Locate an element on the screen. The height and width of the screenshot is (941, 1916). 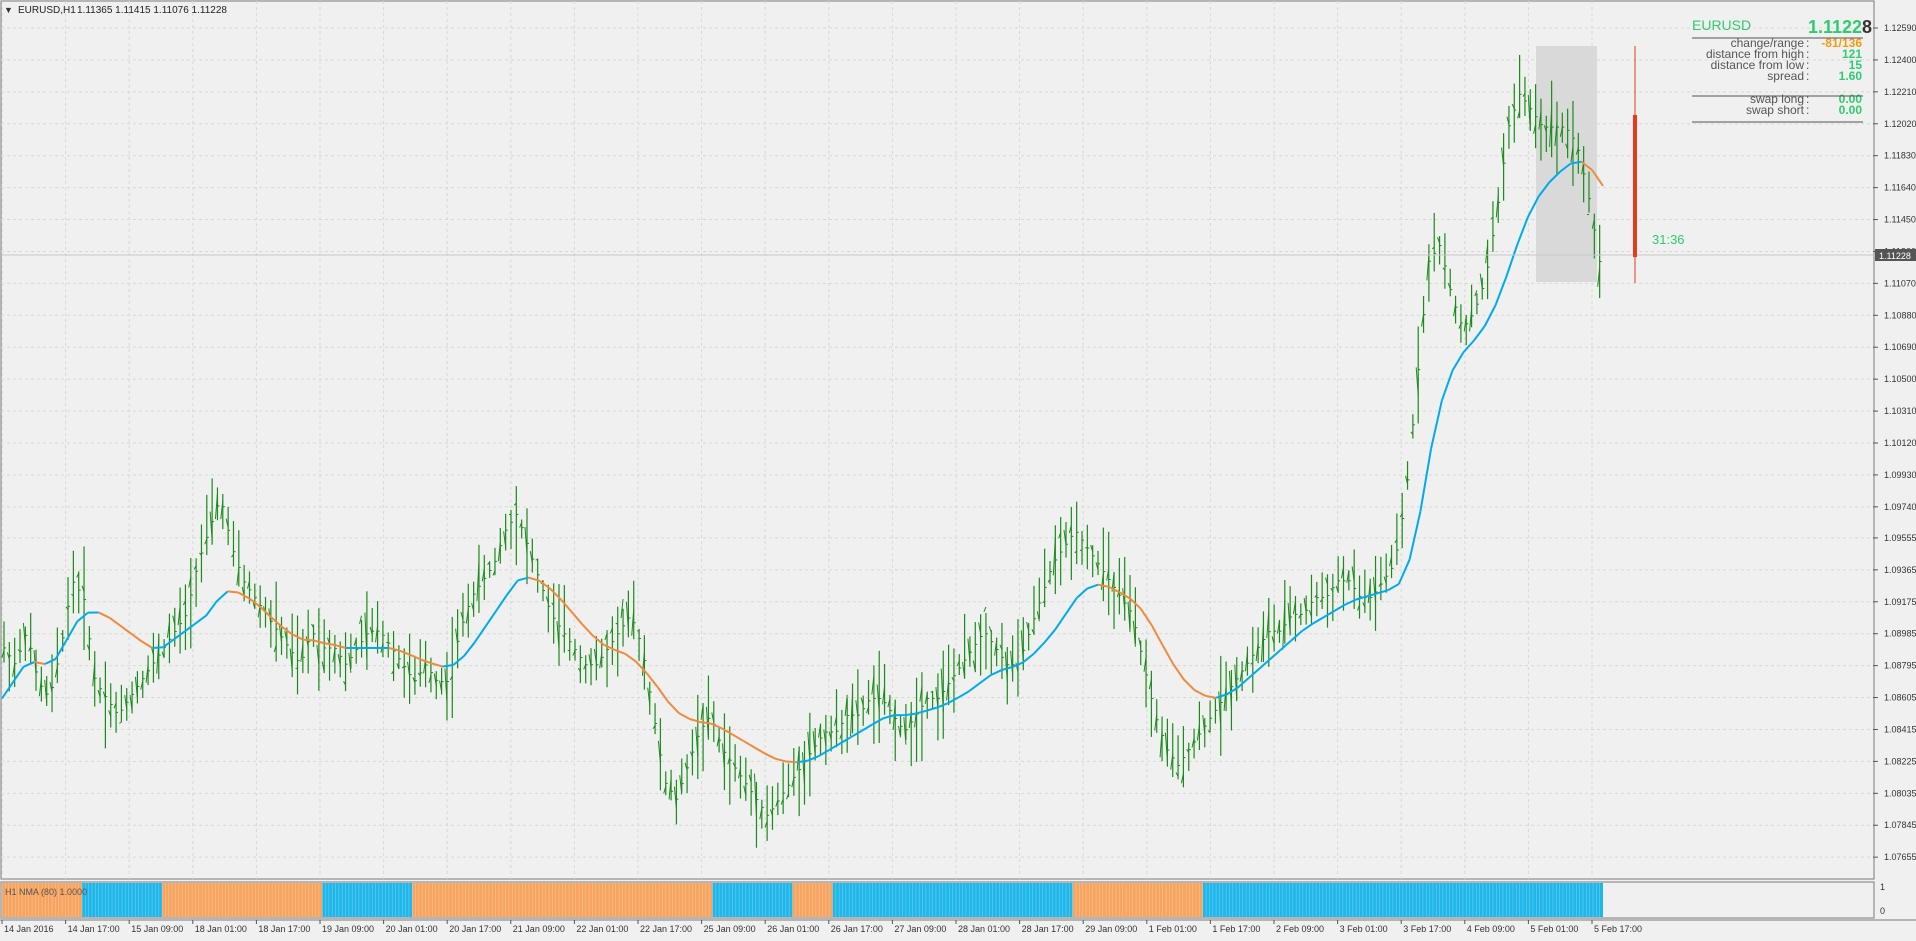
price-axis-label: 1.10500 is located at coordinates (1900, 379).